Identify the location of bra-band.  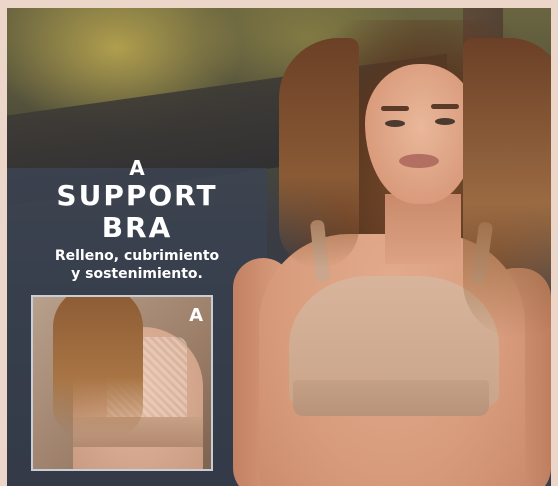
(391, 398).